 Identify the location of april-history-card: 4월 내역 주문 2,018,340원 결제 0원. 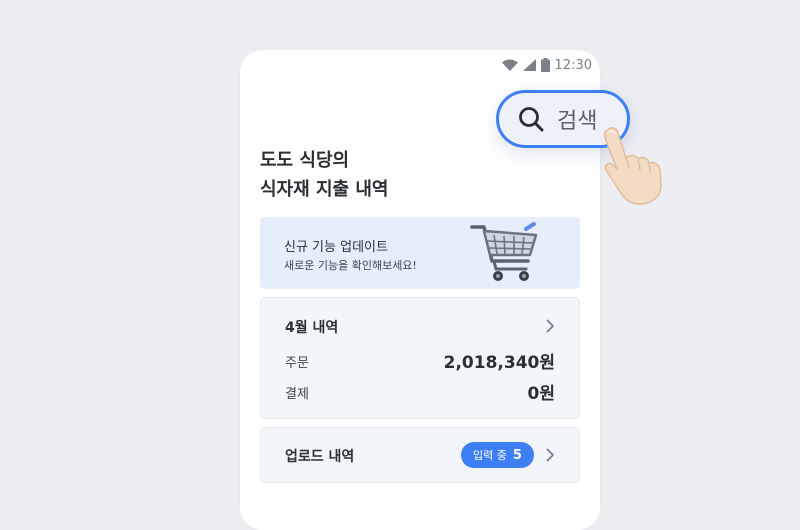
(420, 358).